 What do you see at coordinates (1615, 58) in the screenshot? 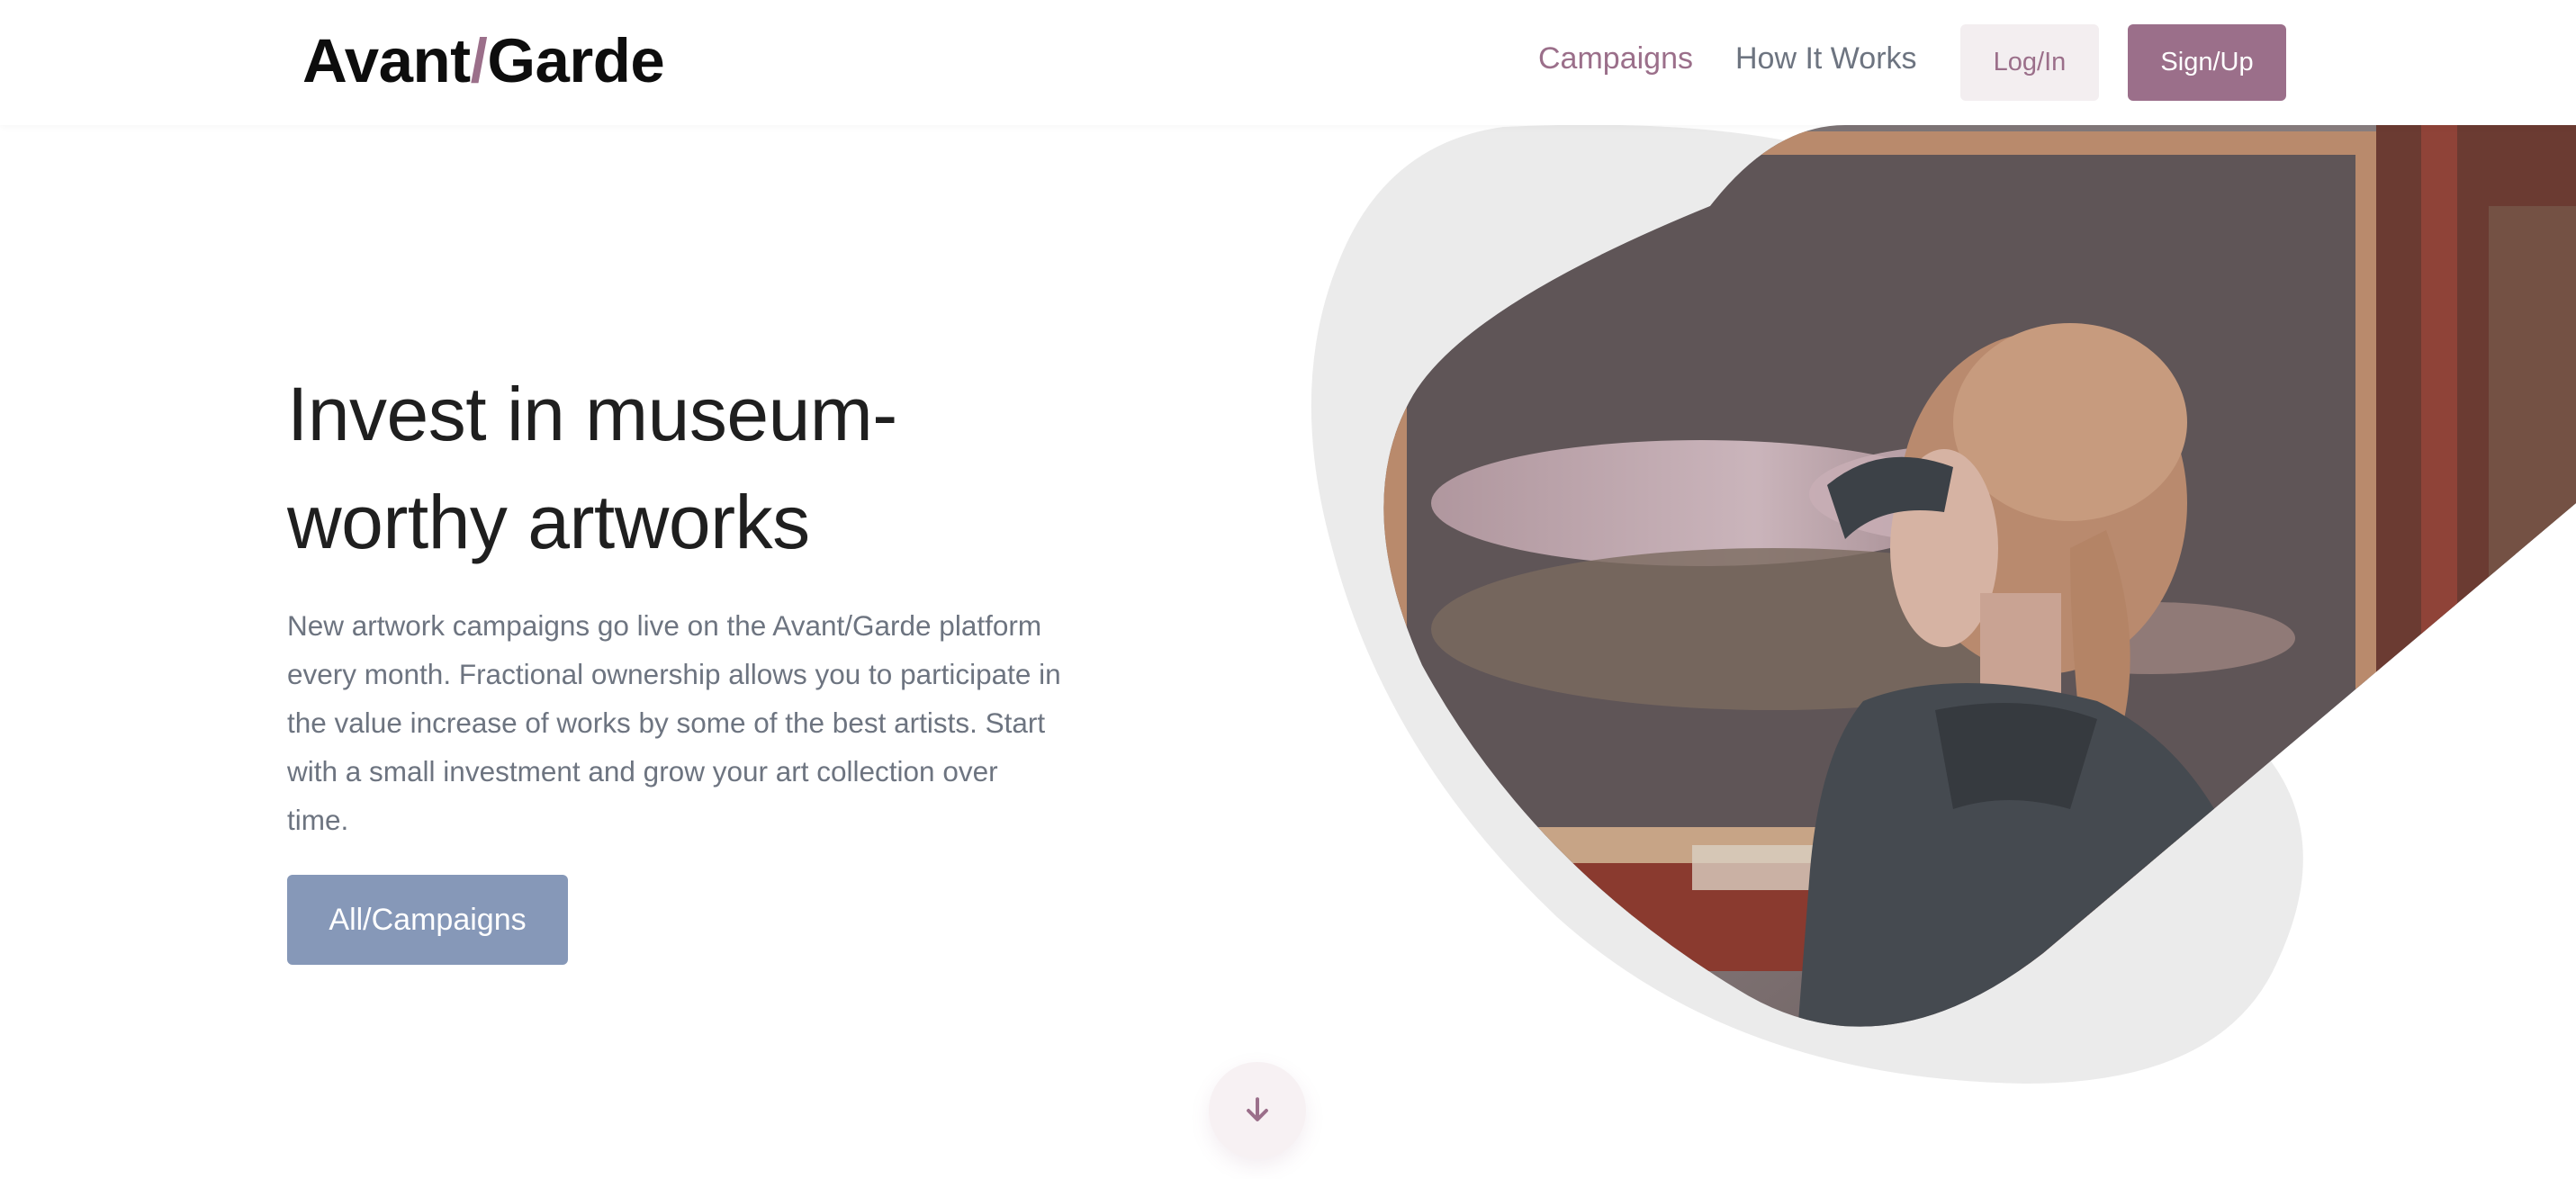
I see `nav-campaigns-link: Campaigns` at bounding box center [1615, 58].